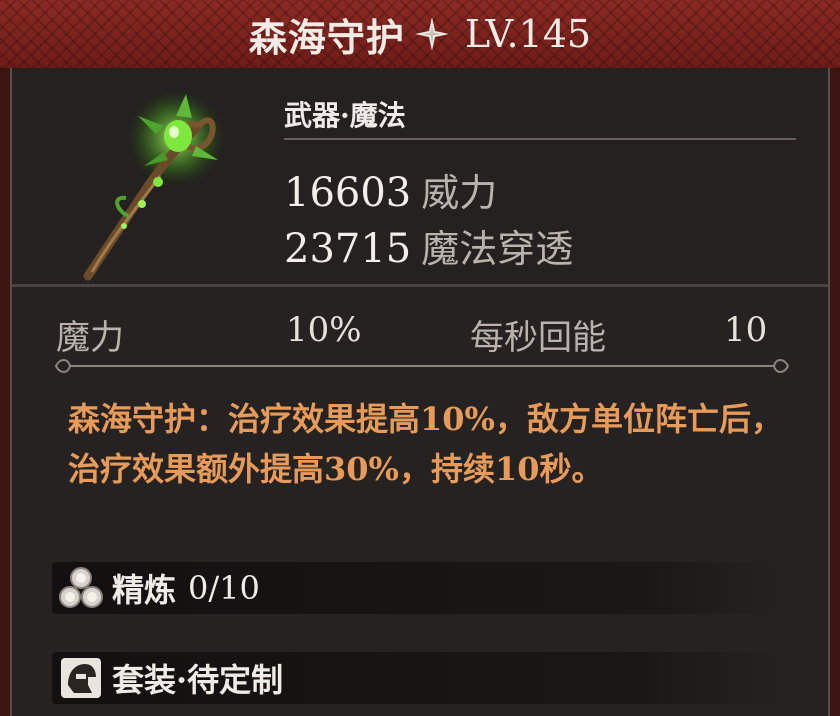  Describe the element at coordinates (528, 34) in the screenshot. I see `item-level: LV.145` at that location.